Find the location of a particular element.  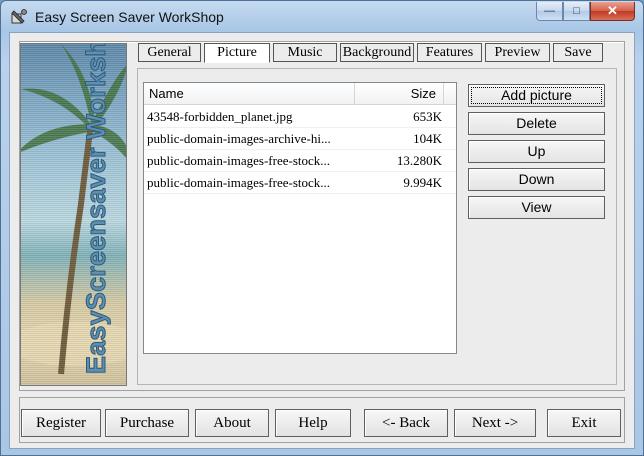

view-button: View is located at coordinates (536, 207).